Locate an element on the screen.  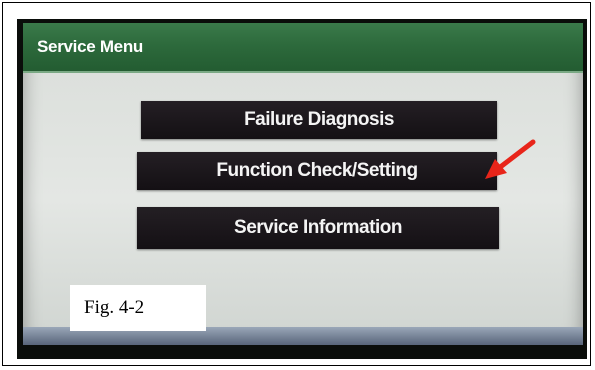
figure-caption: Fig. 4-2 is located at coordinates (138, 308).